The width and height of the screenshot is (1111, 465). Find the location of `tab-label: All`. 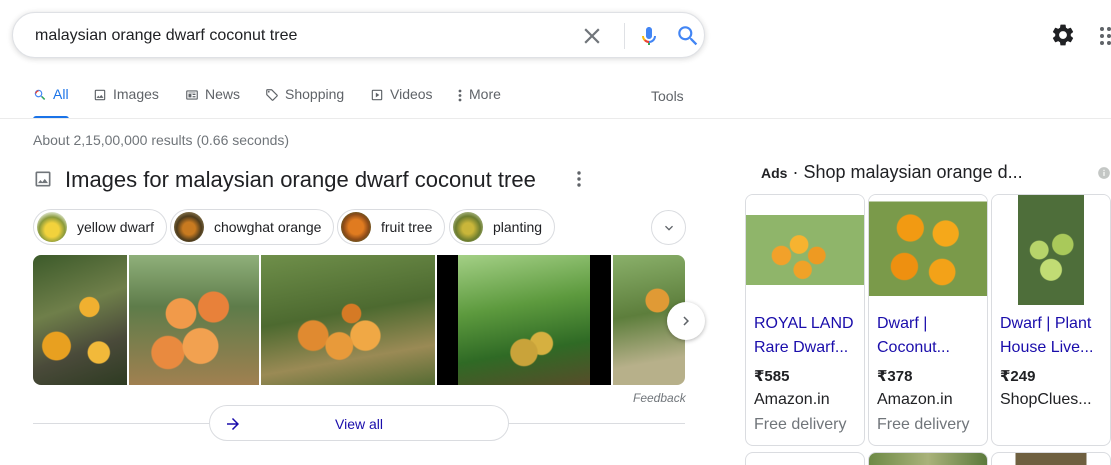

tab-label: All is located at coordinates (61, 94).